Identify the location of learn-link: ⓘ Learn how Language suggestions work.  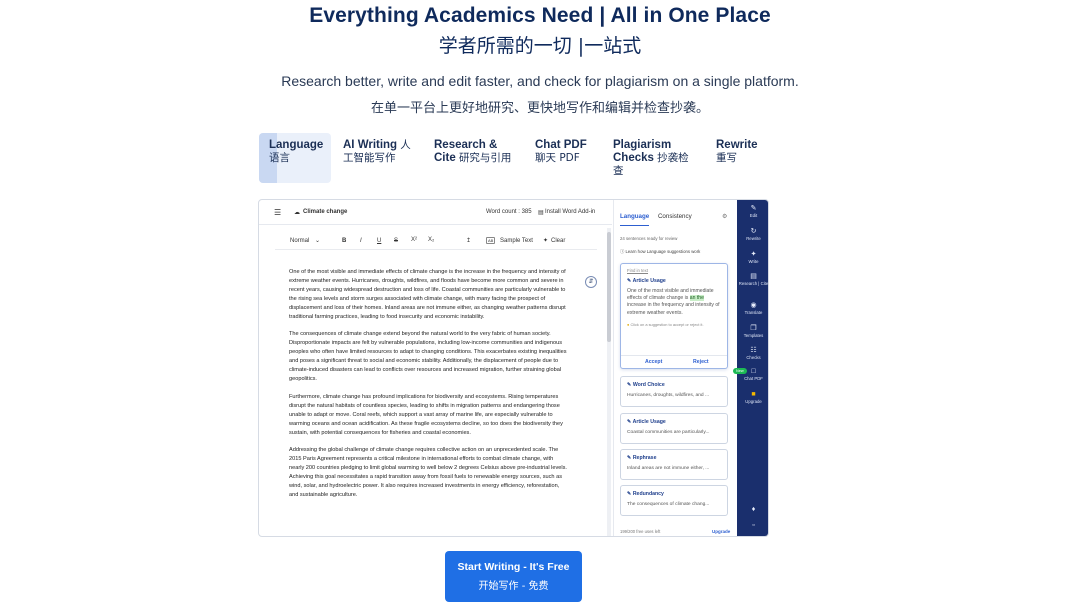
(660, 252).